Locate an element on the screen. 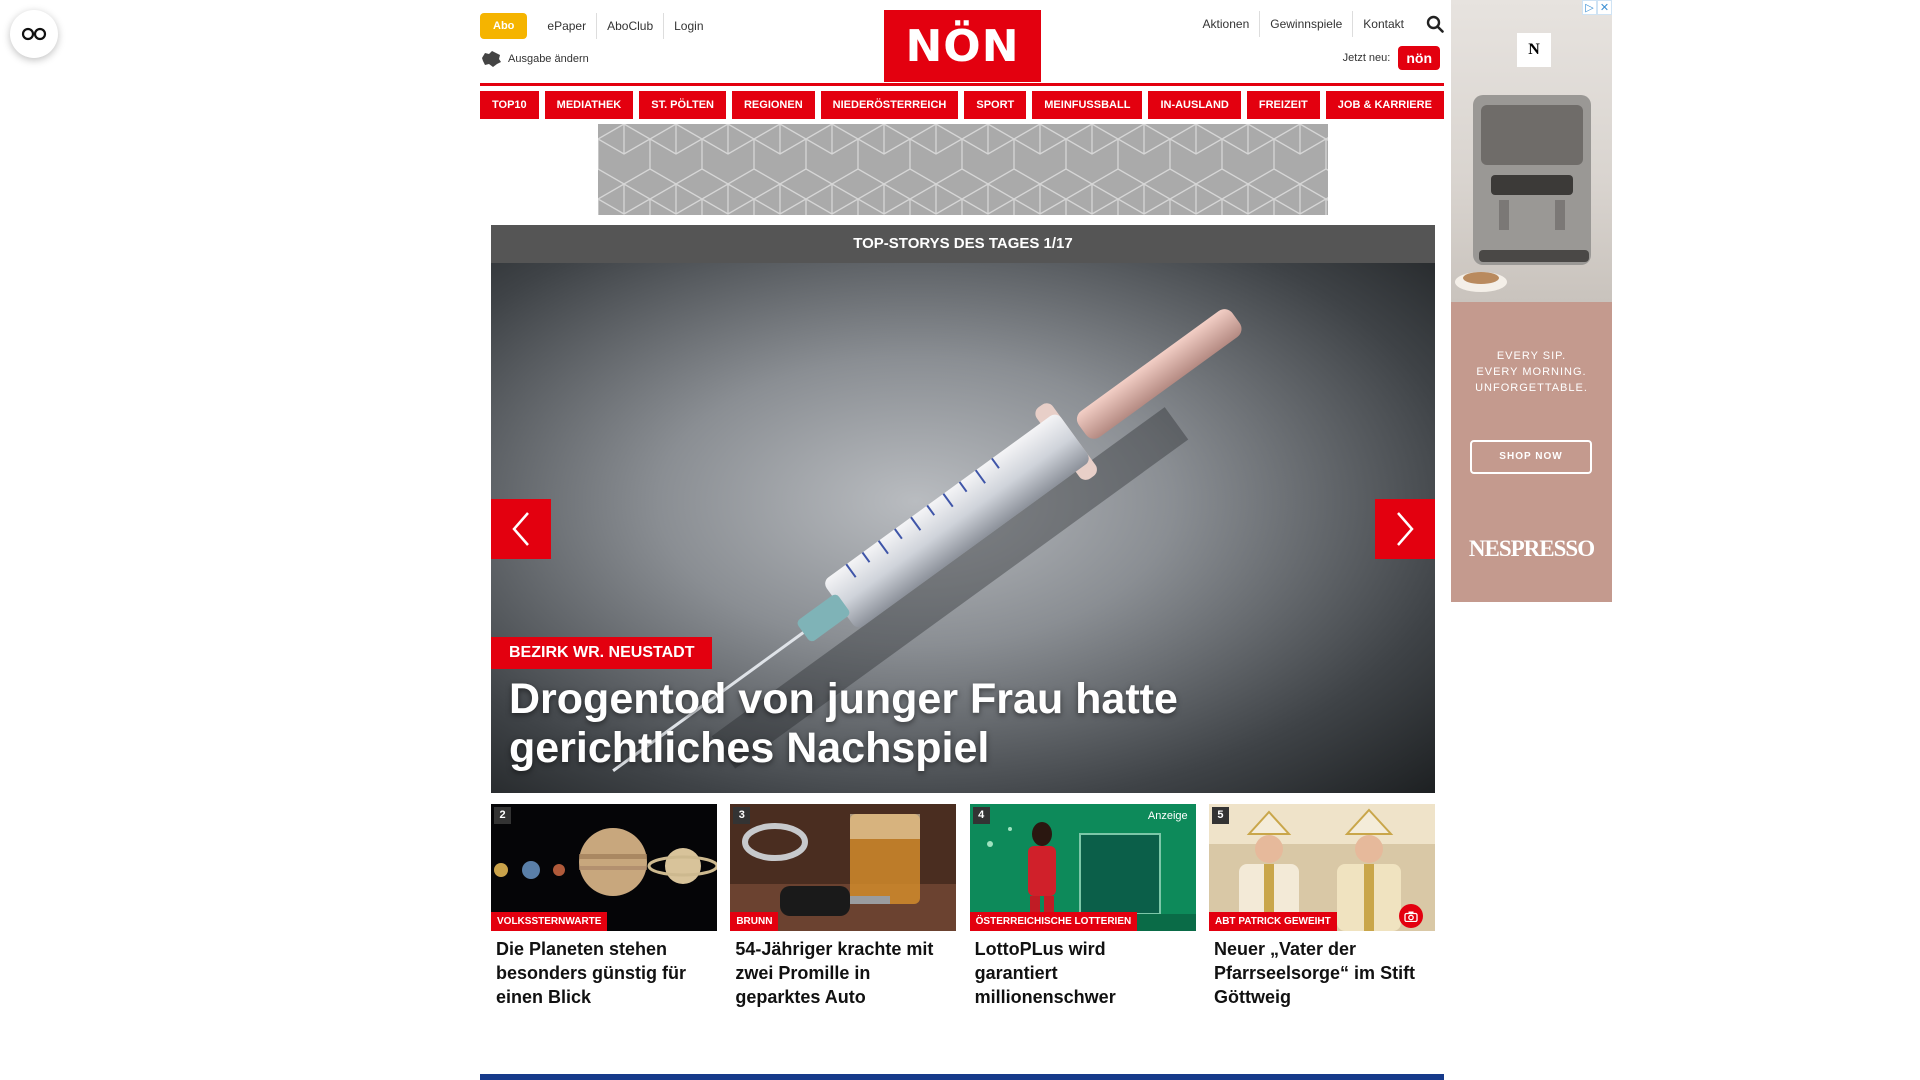 This screenshot has height=1080, width=1920. side-ad-copy: EVERY SIP. EVERY MORNING. UNFORGETTABLE. is located at coordinates (1531, 372).